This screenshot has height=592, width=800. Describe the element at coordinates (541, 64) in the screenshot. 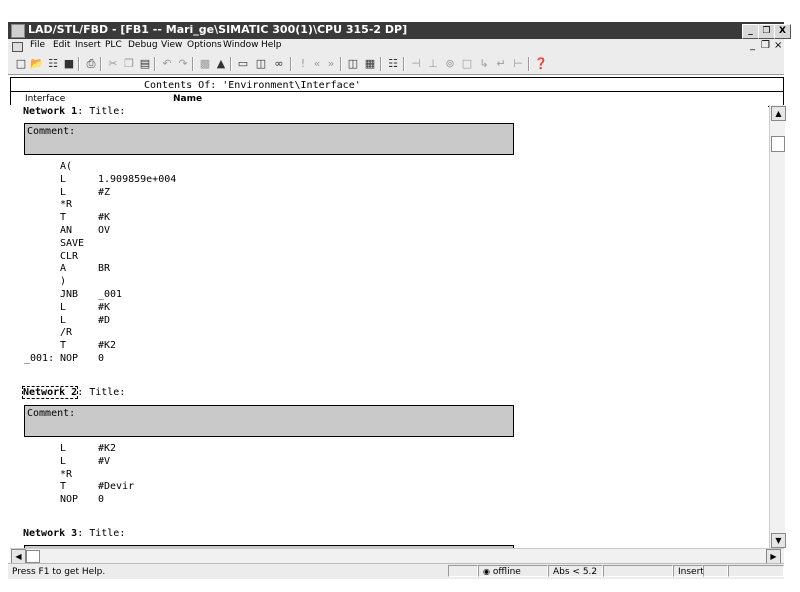

I see `help-cursor-icon: ❓` at that location.